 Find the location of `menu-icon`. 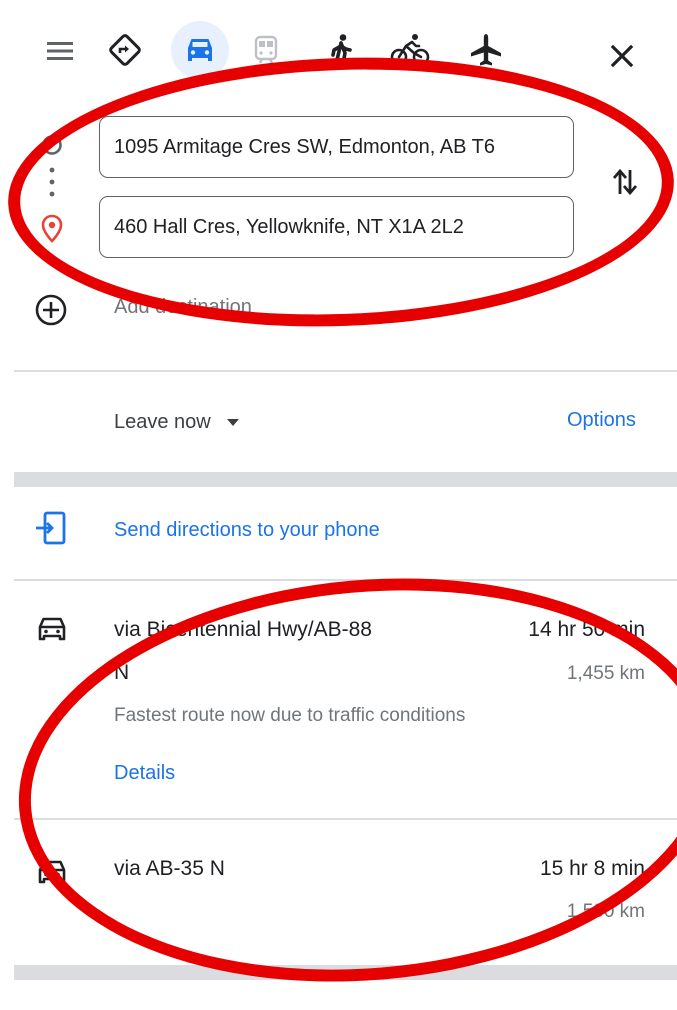

menu-icon is located at coordinates (60, 51).